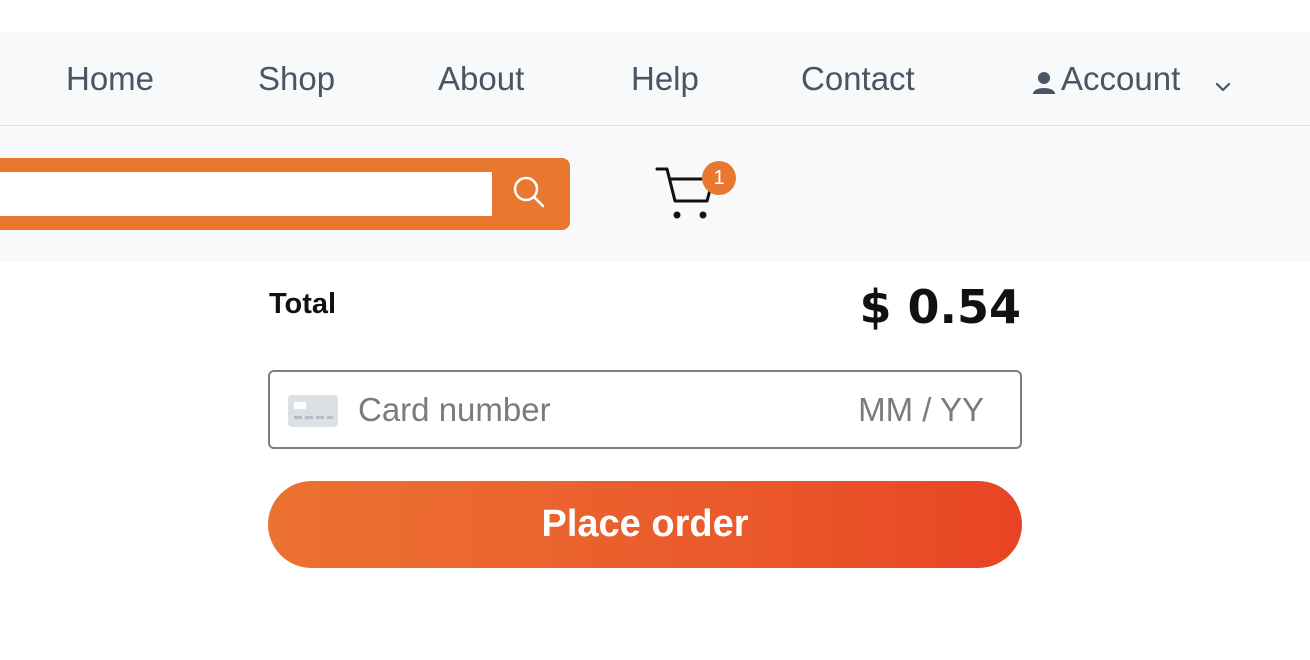  Describe the element at coordinates (858, 79) in the screenshot. I see `nav-contact-link: Contact` at that location.